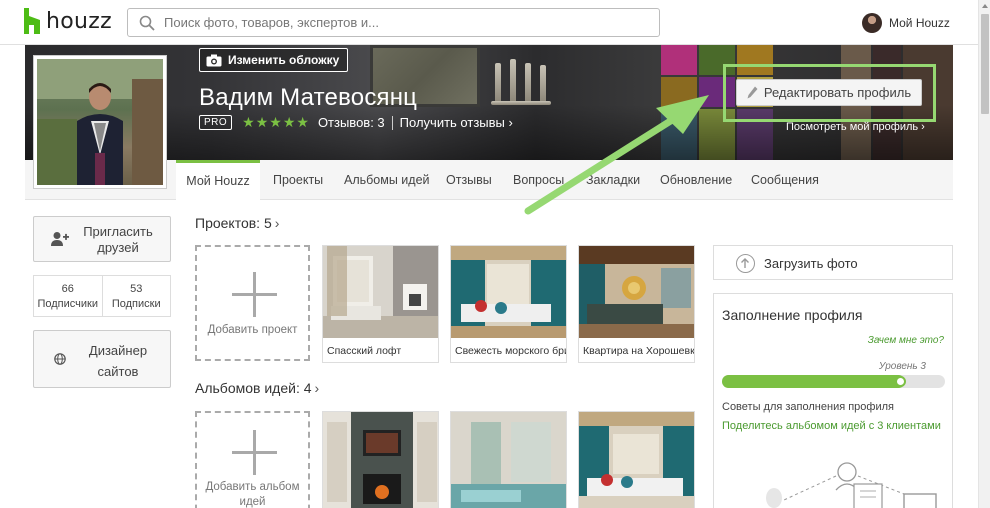  What do you see at coordinates (985, 6) in the screenshot?
I see `scroll-up-arrow-icon` at bounding box center [985, 6].